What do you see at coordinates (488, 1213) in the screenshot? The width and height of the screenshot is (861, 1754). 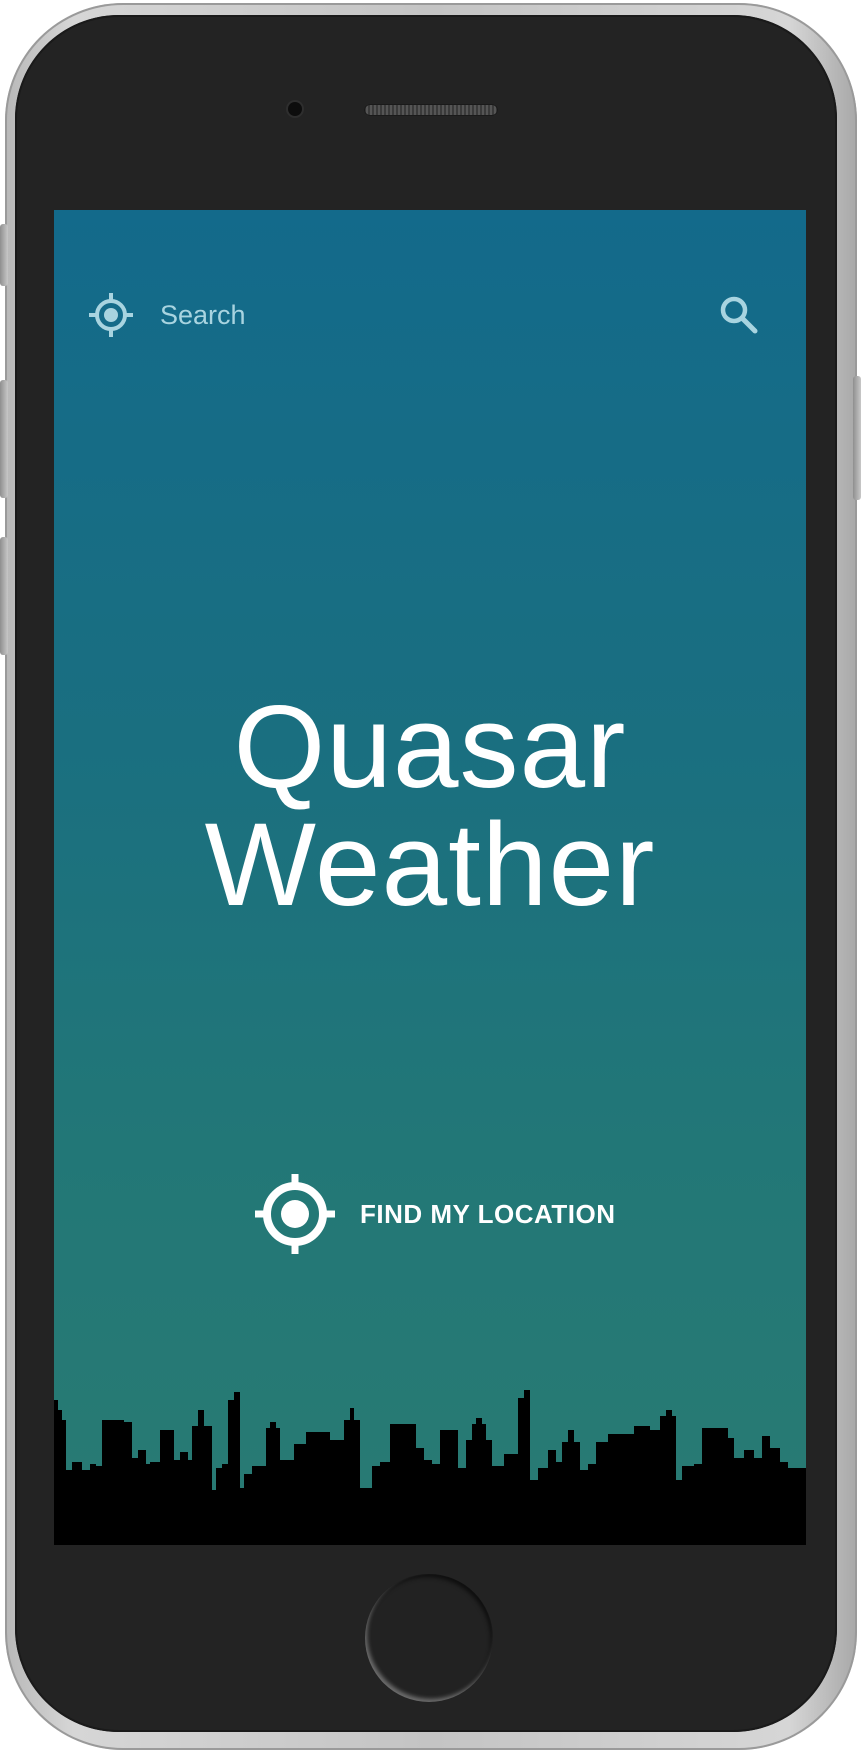 I see `find-my-location-label: FIND MY LOCATION` at bounding box center [488, 1213].